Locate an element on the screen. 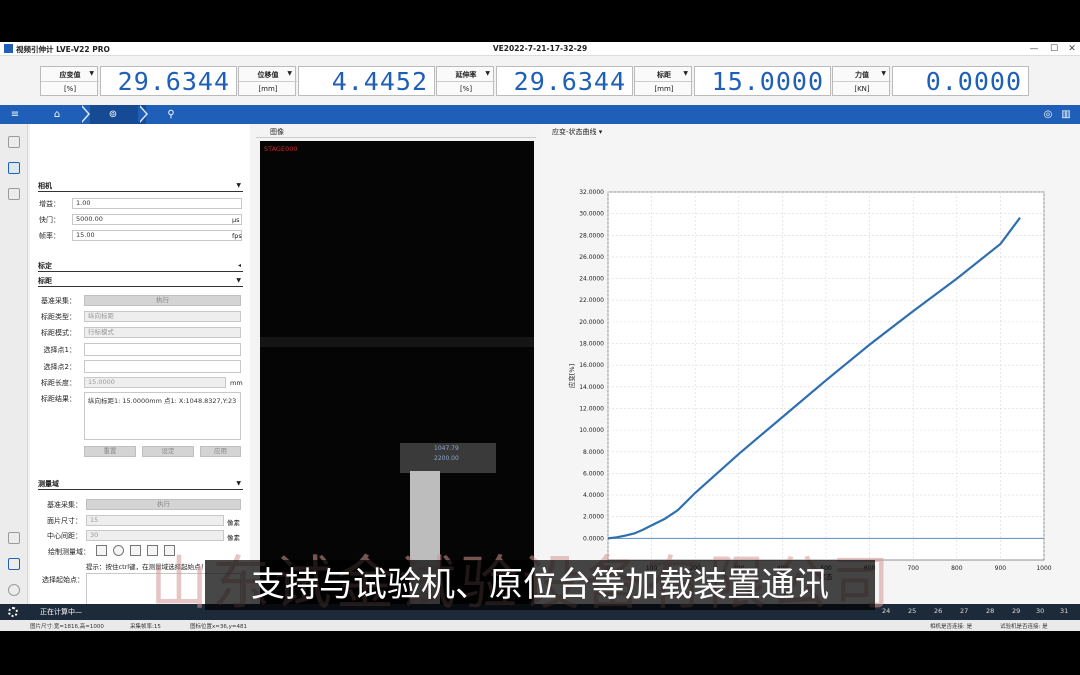 This screenshot has height=675, width=1080. document-title: VE2022-7-21-17-32-29 is located at coordinates (540, 48).